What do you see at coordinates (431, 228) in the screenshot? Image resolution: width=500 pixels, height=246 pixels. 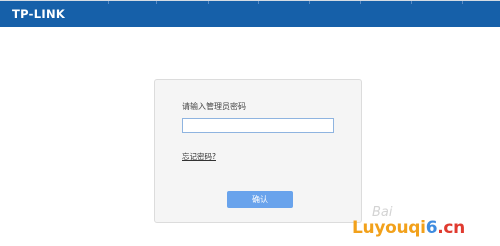 I see `watermark-six: 6` at bounding box center [431, 228].